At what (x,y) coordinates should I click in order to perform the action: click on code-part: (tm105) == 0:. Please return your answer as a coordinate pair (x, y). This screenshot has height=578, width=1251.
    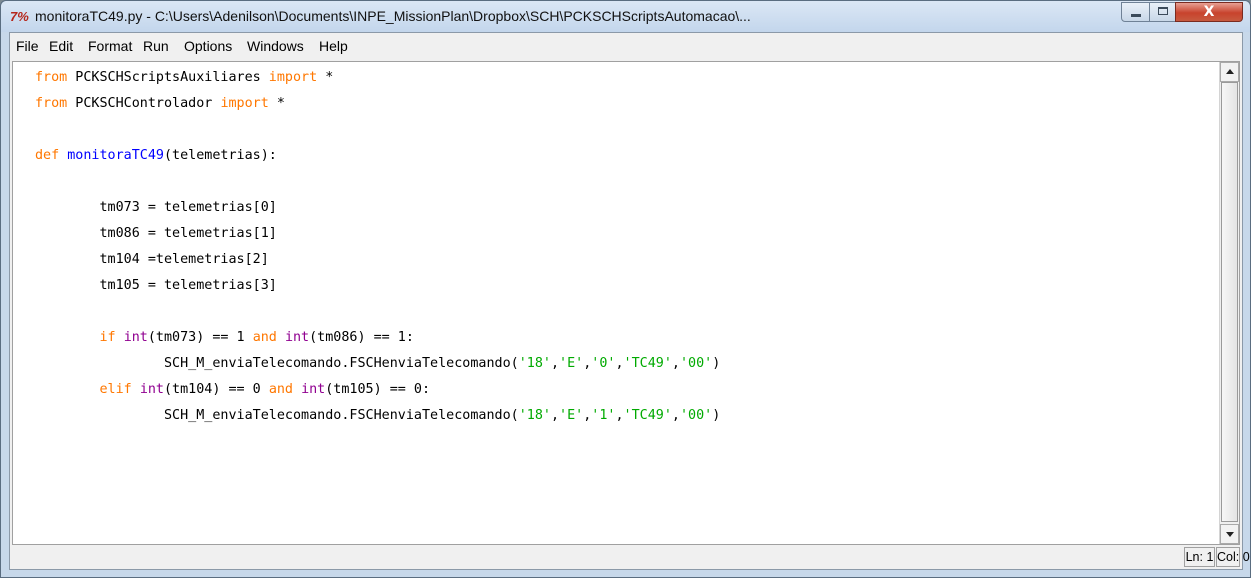
    Looking at the image, I should click on (378, 389).